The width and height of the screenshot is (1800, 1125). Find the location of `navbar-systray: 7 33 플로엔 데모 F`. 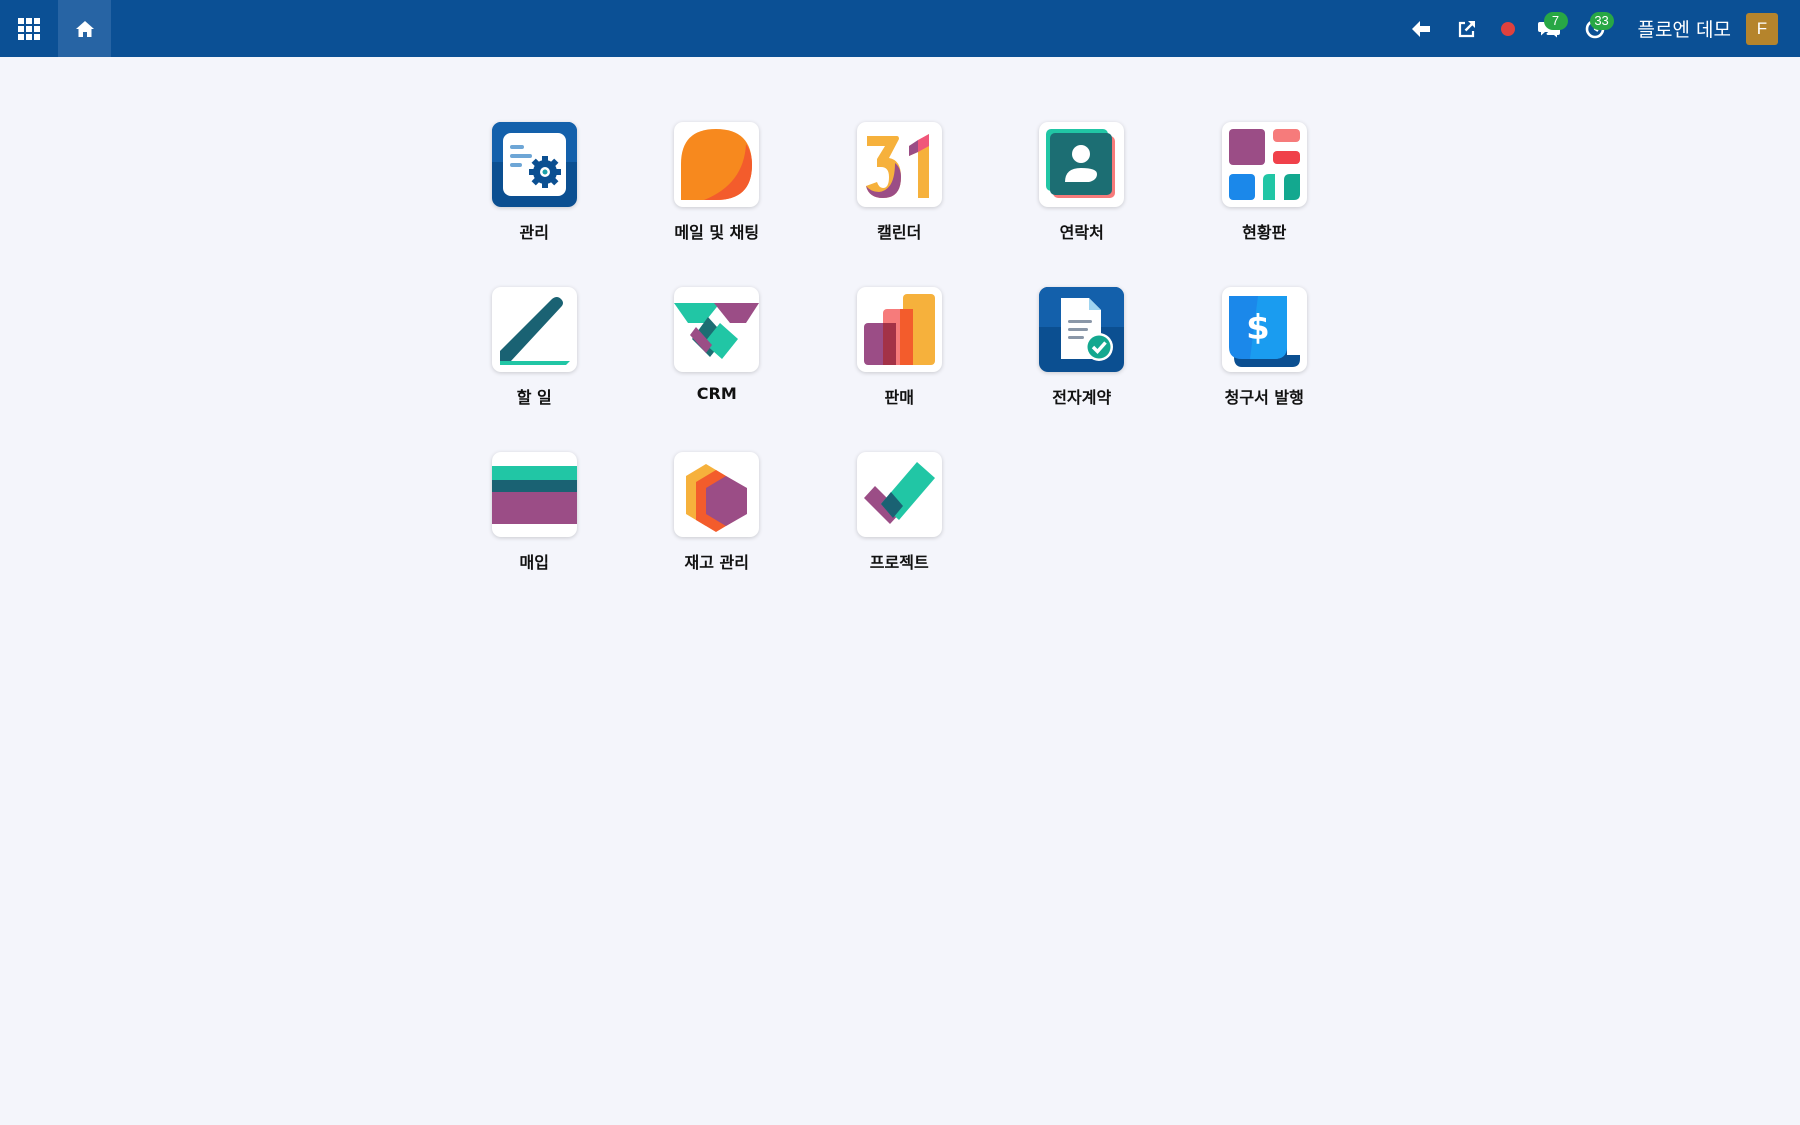

navbar-systray: 7 33 플로엔 데모 F is located at coordinates (1588, 28).